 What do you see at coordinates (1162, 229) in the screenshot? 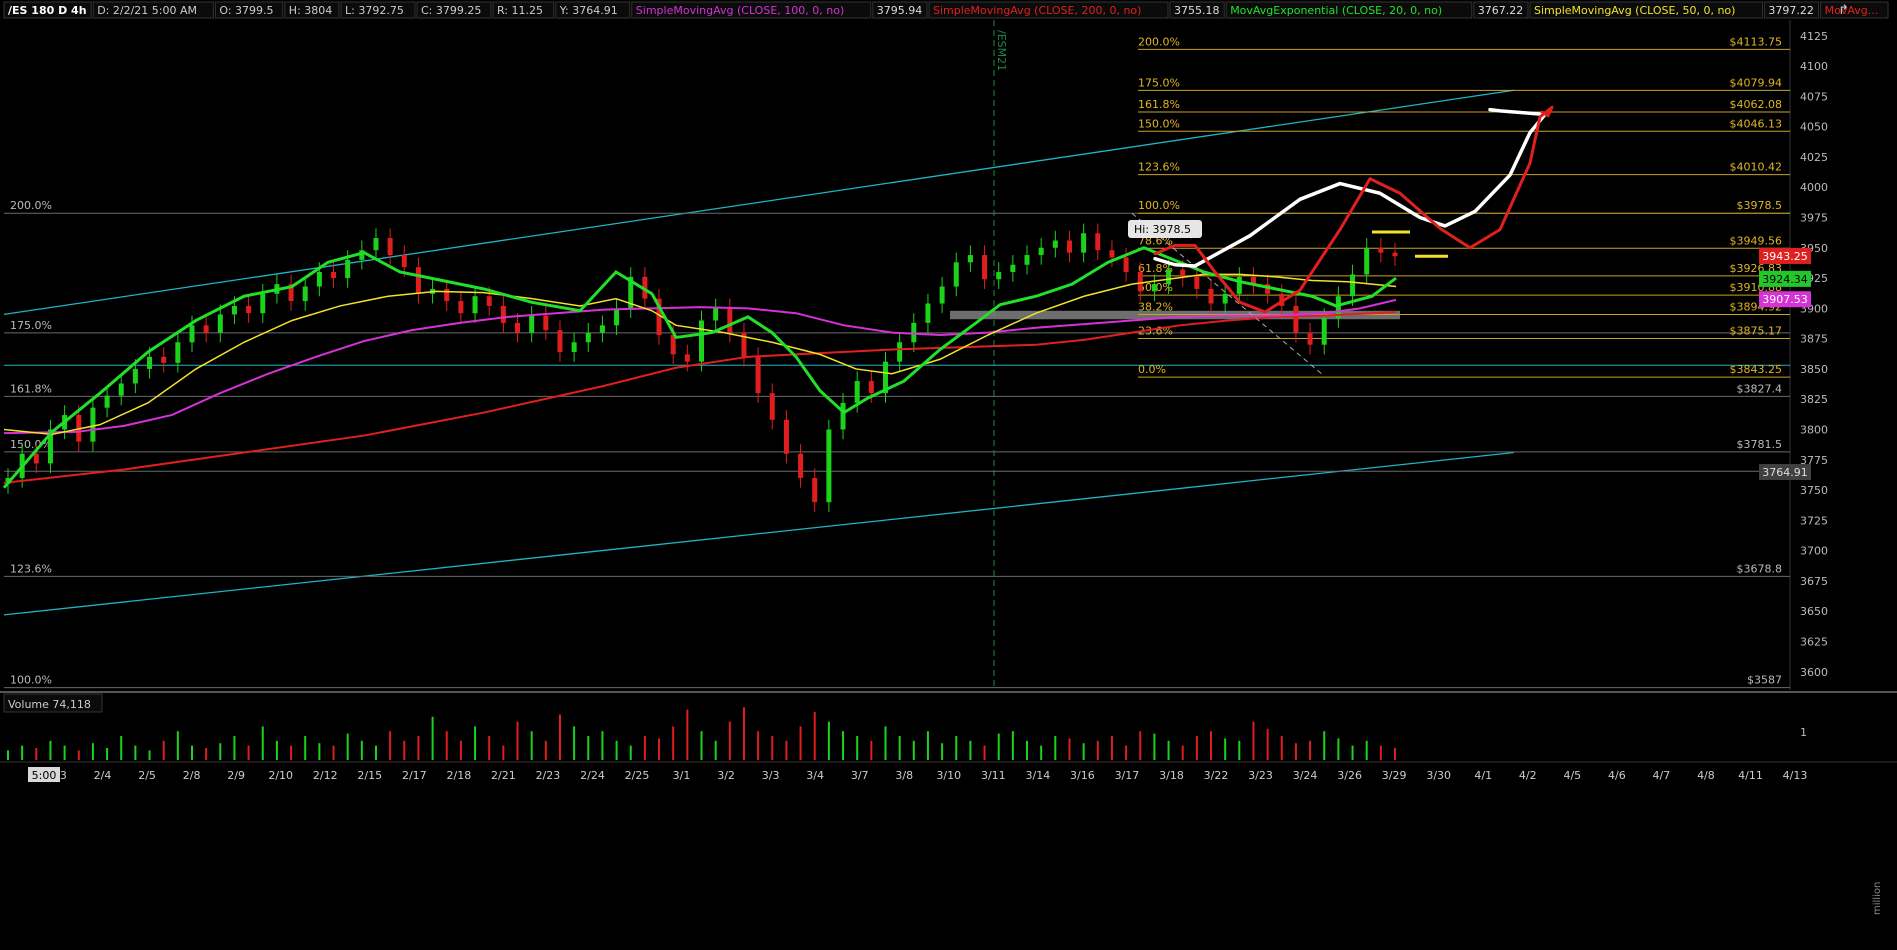
I see `hi-label: Hi: 3978.5` at bounding box center [1162, 229].